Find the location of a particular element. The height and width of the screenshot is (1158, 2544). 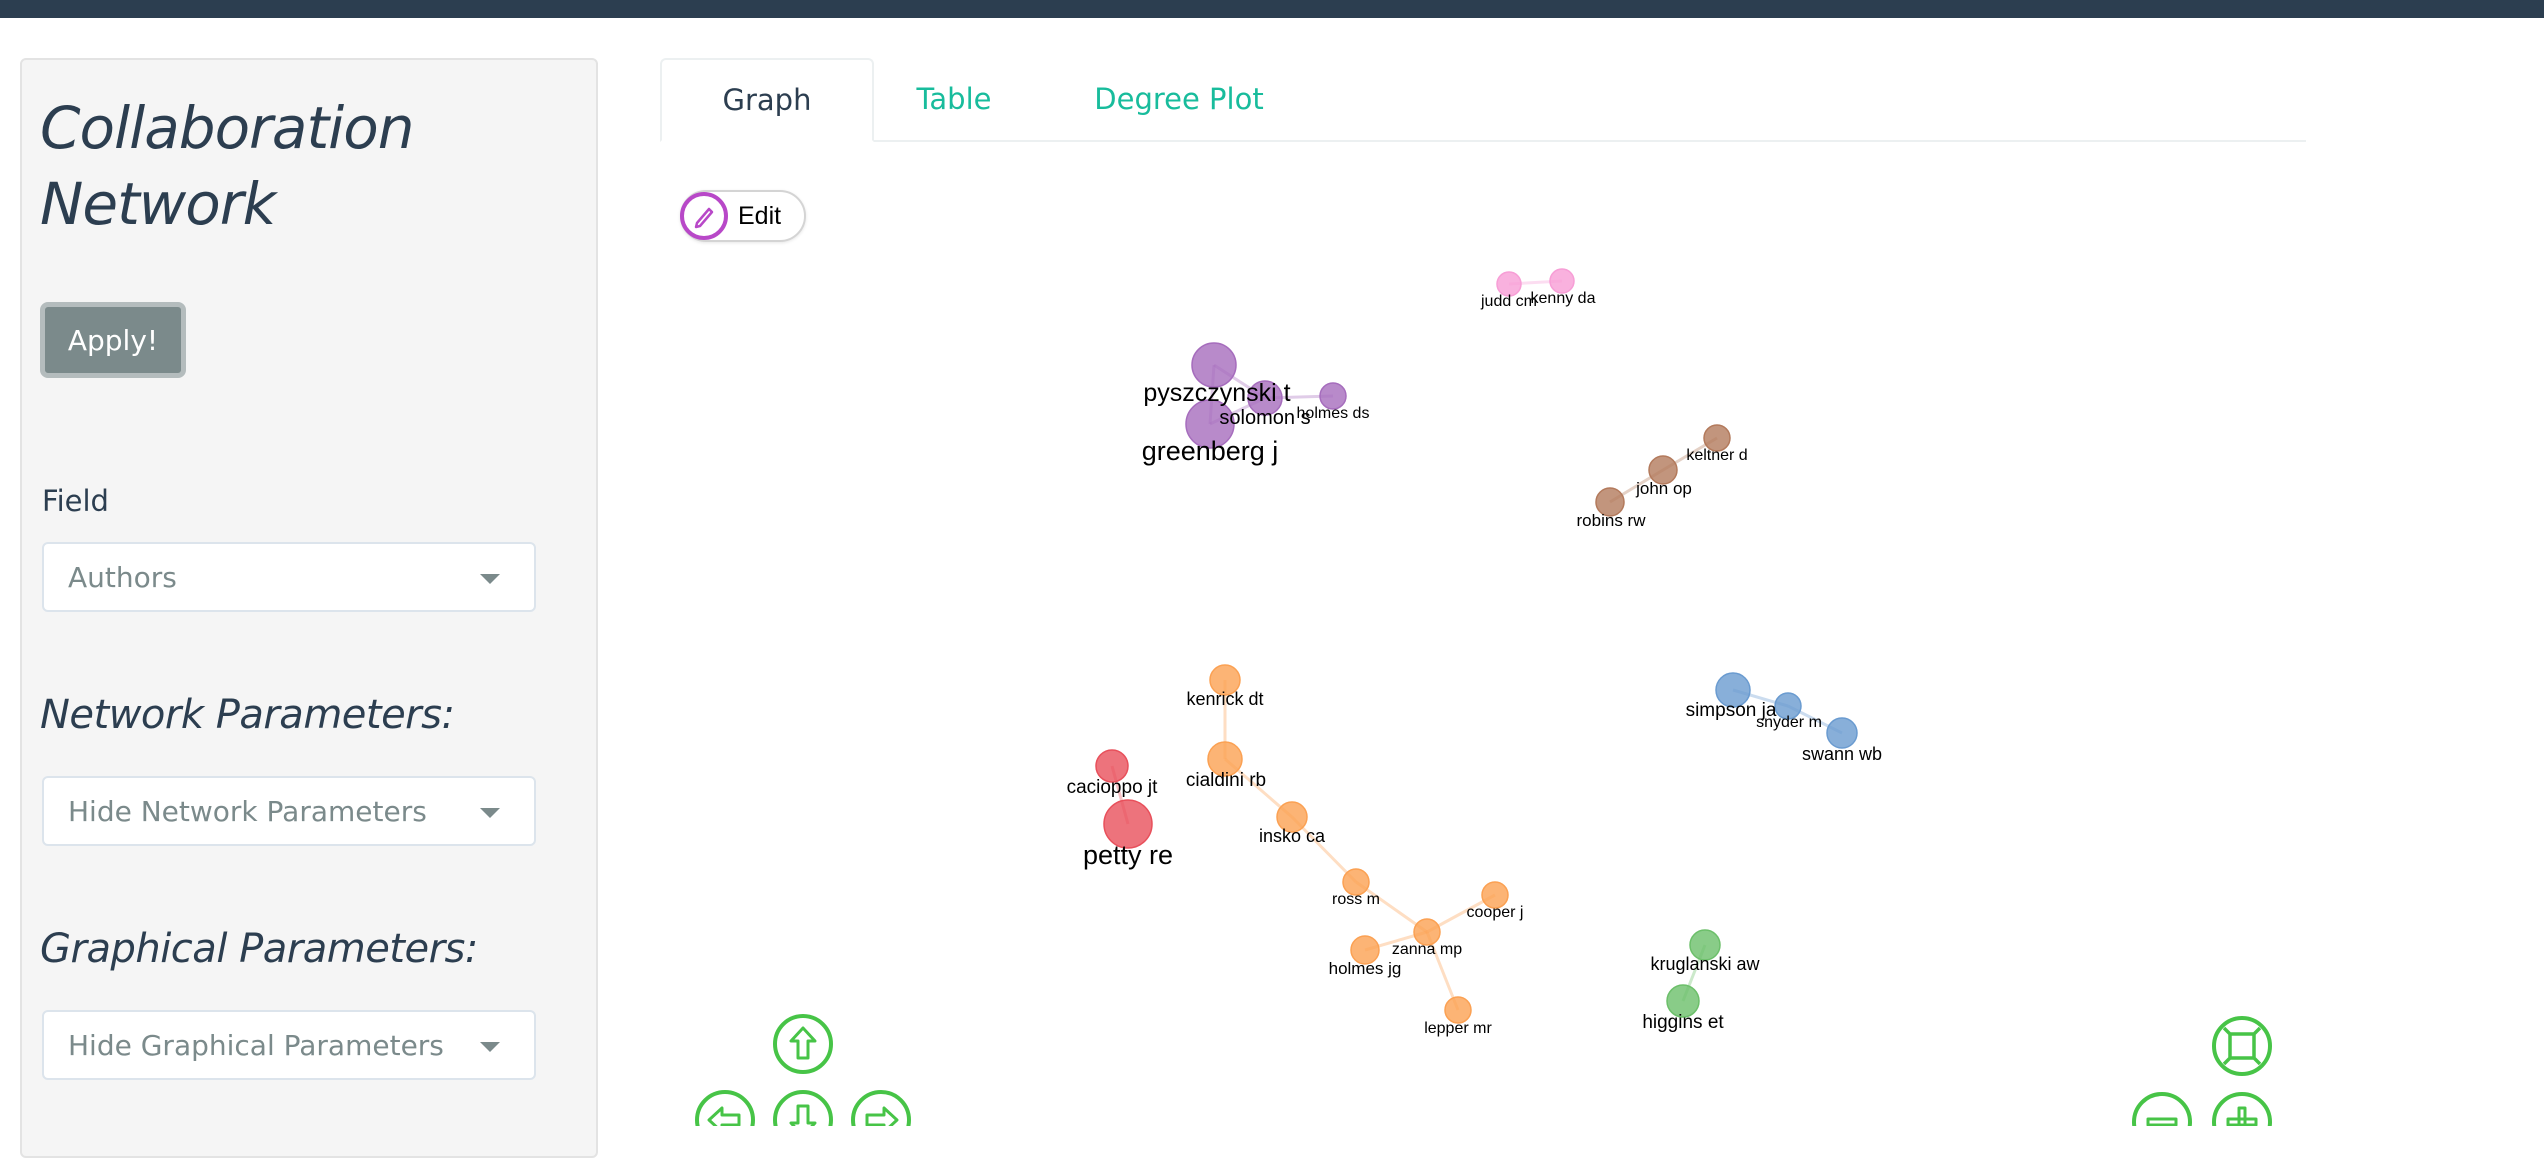

top-navbar is located at coordinates (1272, 9).